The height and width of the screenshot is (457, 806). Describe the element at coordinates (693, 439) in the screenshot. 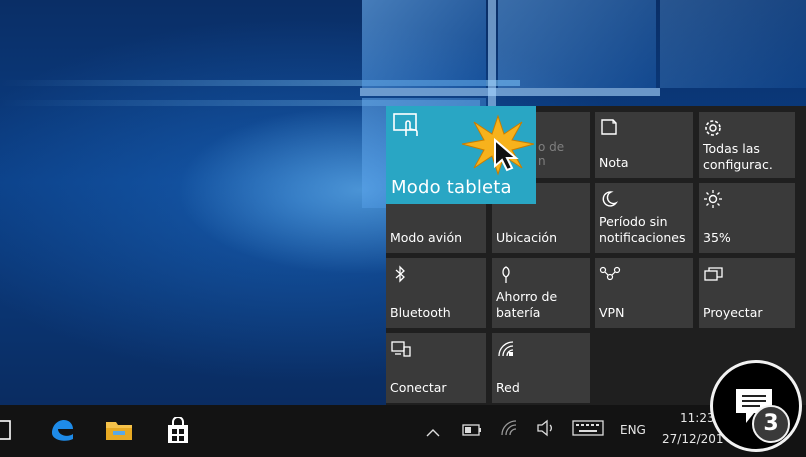

I see `clock-date: 27/12/201` at that location.